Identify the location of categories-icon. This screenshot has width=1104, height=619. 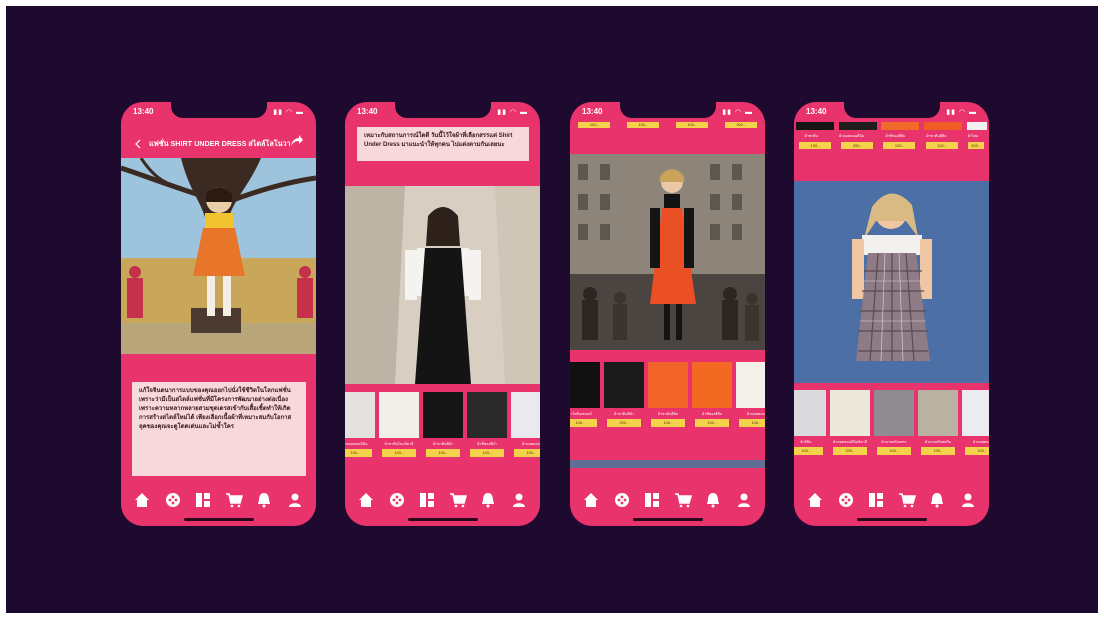
(203, 500).